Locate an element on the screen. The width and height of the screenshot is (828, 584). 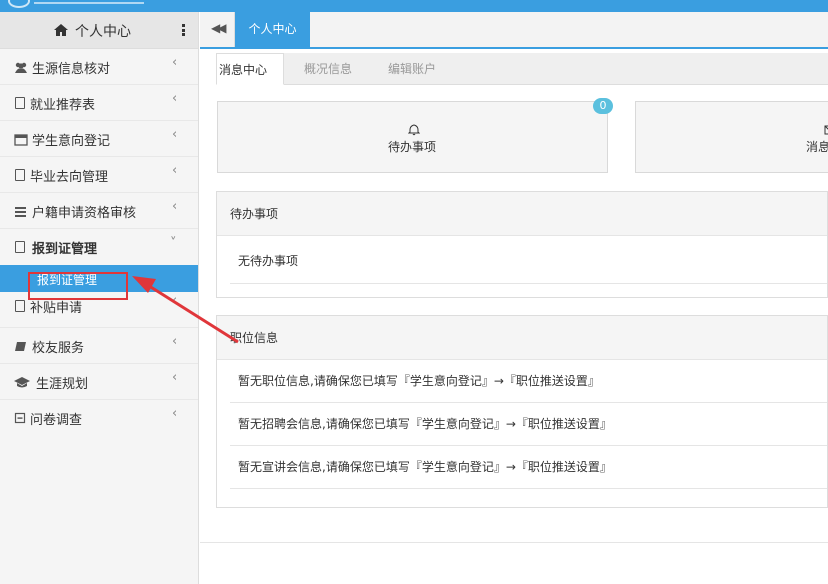
list-item: 暂无宣讲会信息,请确保您已填写『学生意向登记』→『职位推送设置』 is located at coordinates (528, 467).